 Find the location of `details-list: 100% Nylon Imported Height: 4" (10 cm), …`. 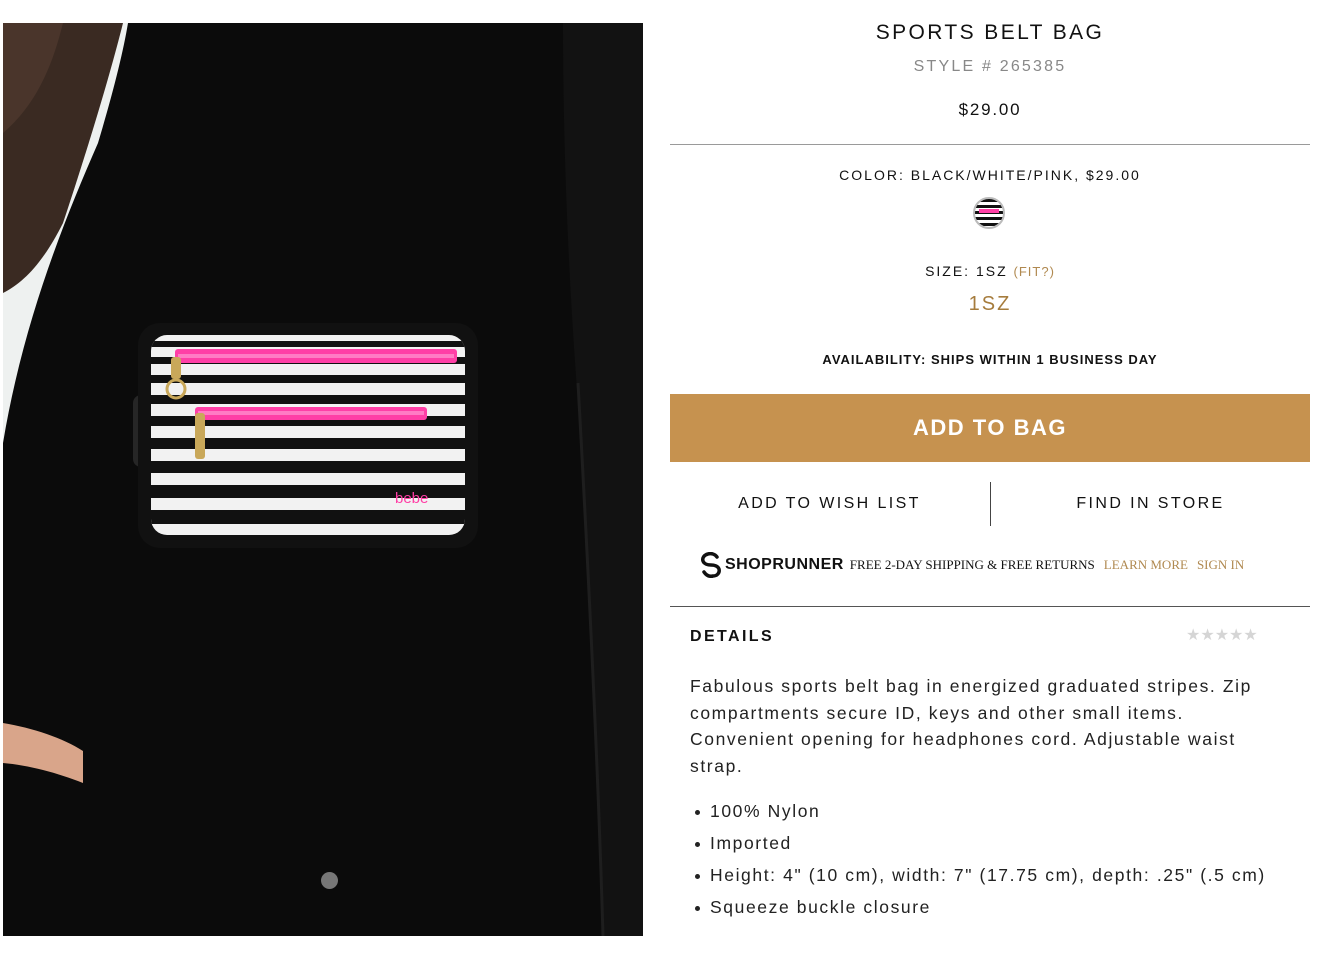

details-list: 100% Nylon Imported Height: 4" (10 cm), … is located at coordinates (990, 862).